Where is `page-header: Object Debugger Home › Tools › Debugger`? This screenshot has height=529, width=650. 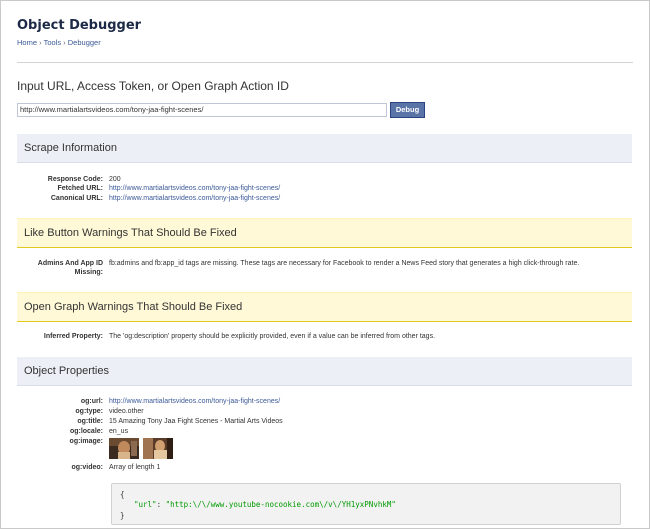
page-header: Object Debugger Home › Tools › Debugger is located at coordinates (79, 32).